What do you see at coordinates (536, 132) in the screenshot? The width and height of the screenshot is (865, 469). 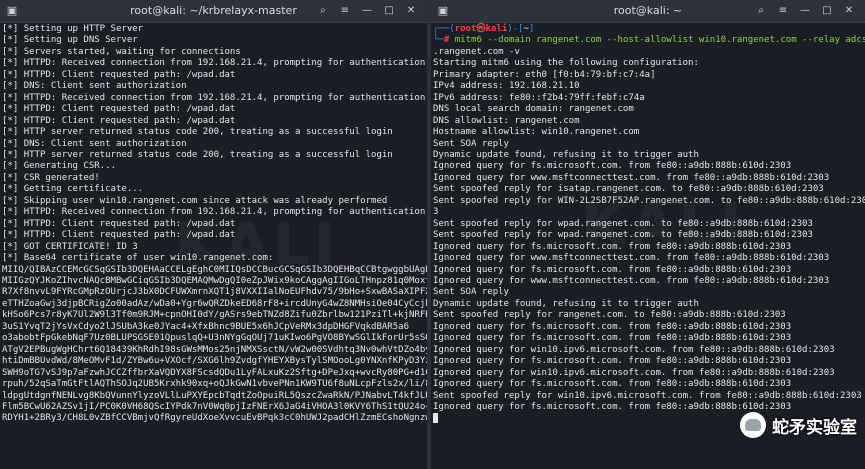 I see `output-line: Hostname allowlist: win10.rangenet.com` at bounding box center [536, 132].